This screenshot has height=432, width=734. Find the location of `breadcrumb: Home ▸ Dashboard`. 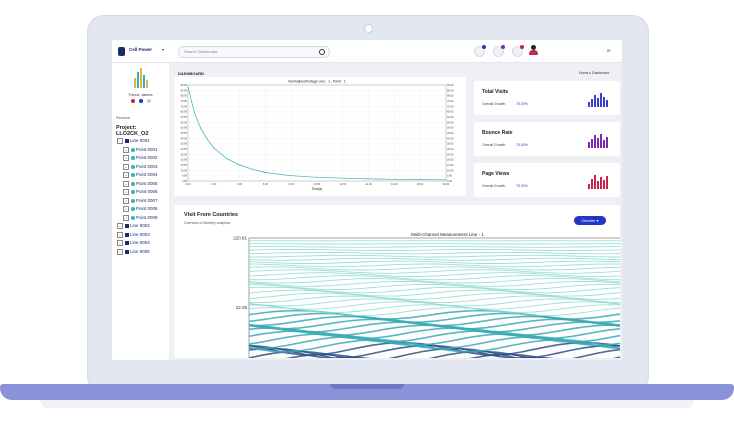

breadcrumb: Home ▸ Dashboard is located at coordinates (594, 73).